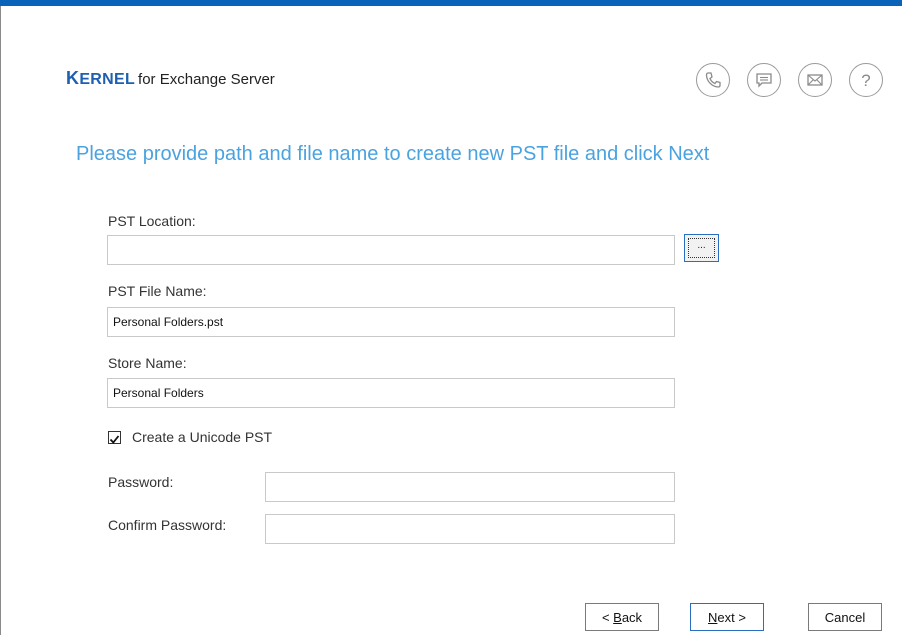 This screenshot has width=902, height=635. What do you see at coordinates (206, 79) in the screenshot?
I see `brand-suffix: for Exchange Server` at bounding box center [206, 79].